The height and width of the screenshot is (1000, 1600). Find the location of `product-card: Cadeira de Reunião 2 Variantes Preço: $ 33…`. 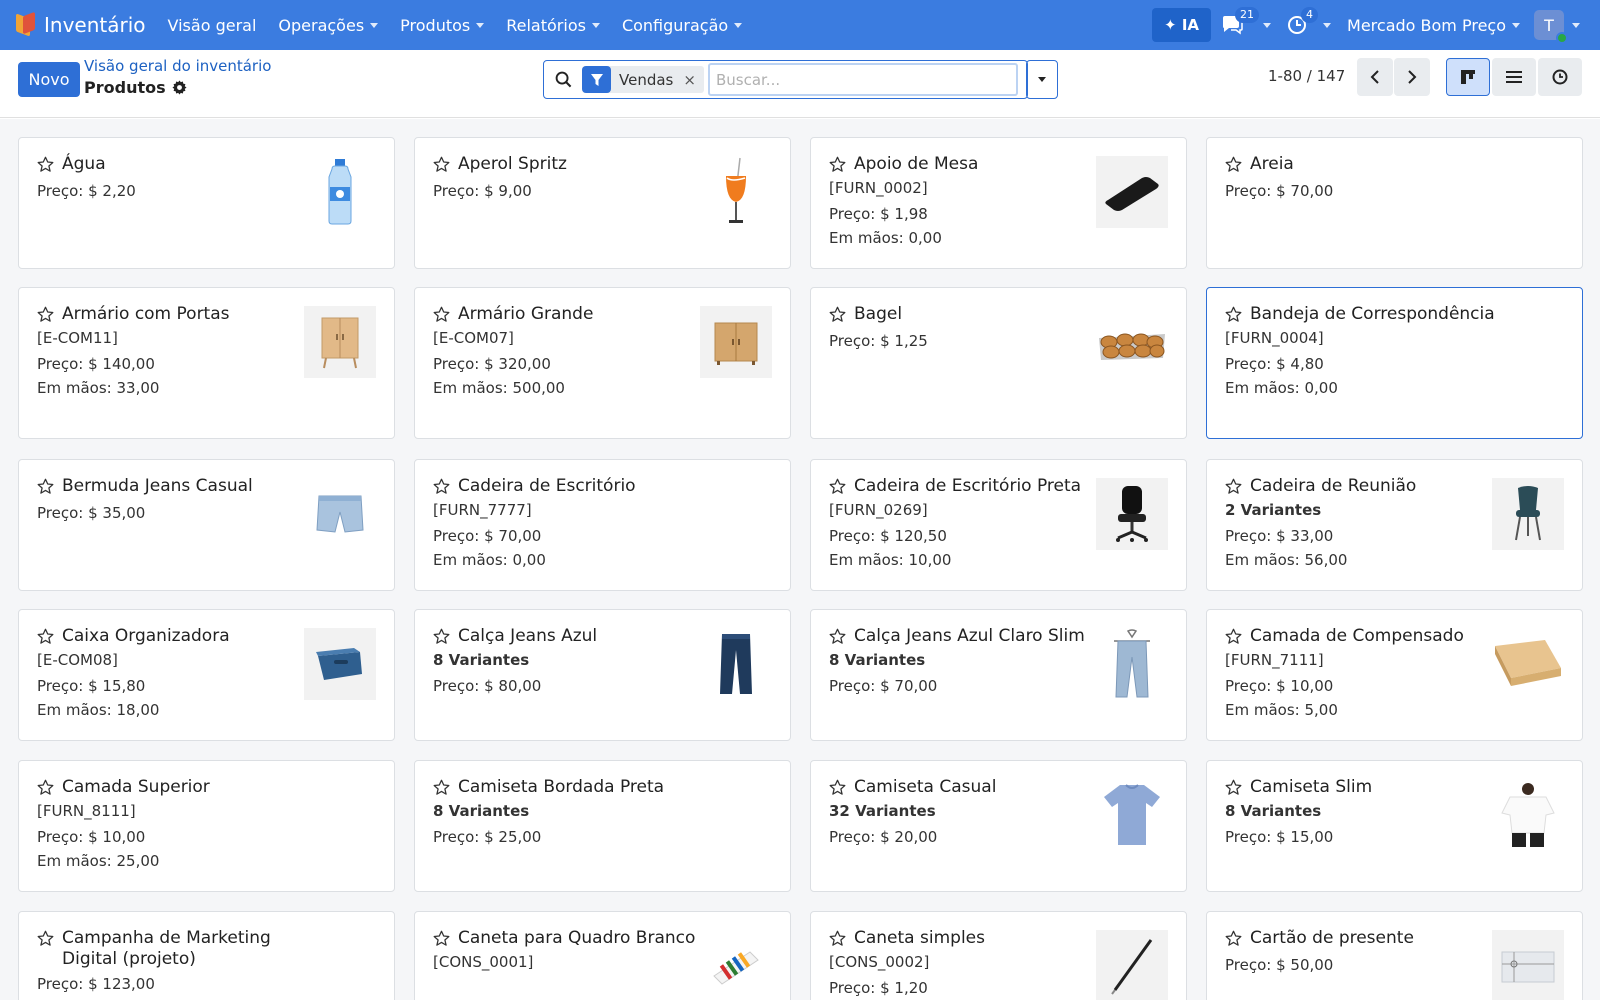

product-card: Cadeira de Reunião 2 Variantes Preço: $ 33… is located at coordinates (1394, 525).